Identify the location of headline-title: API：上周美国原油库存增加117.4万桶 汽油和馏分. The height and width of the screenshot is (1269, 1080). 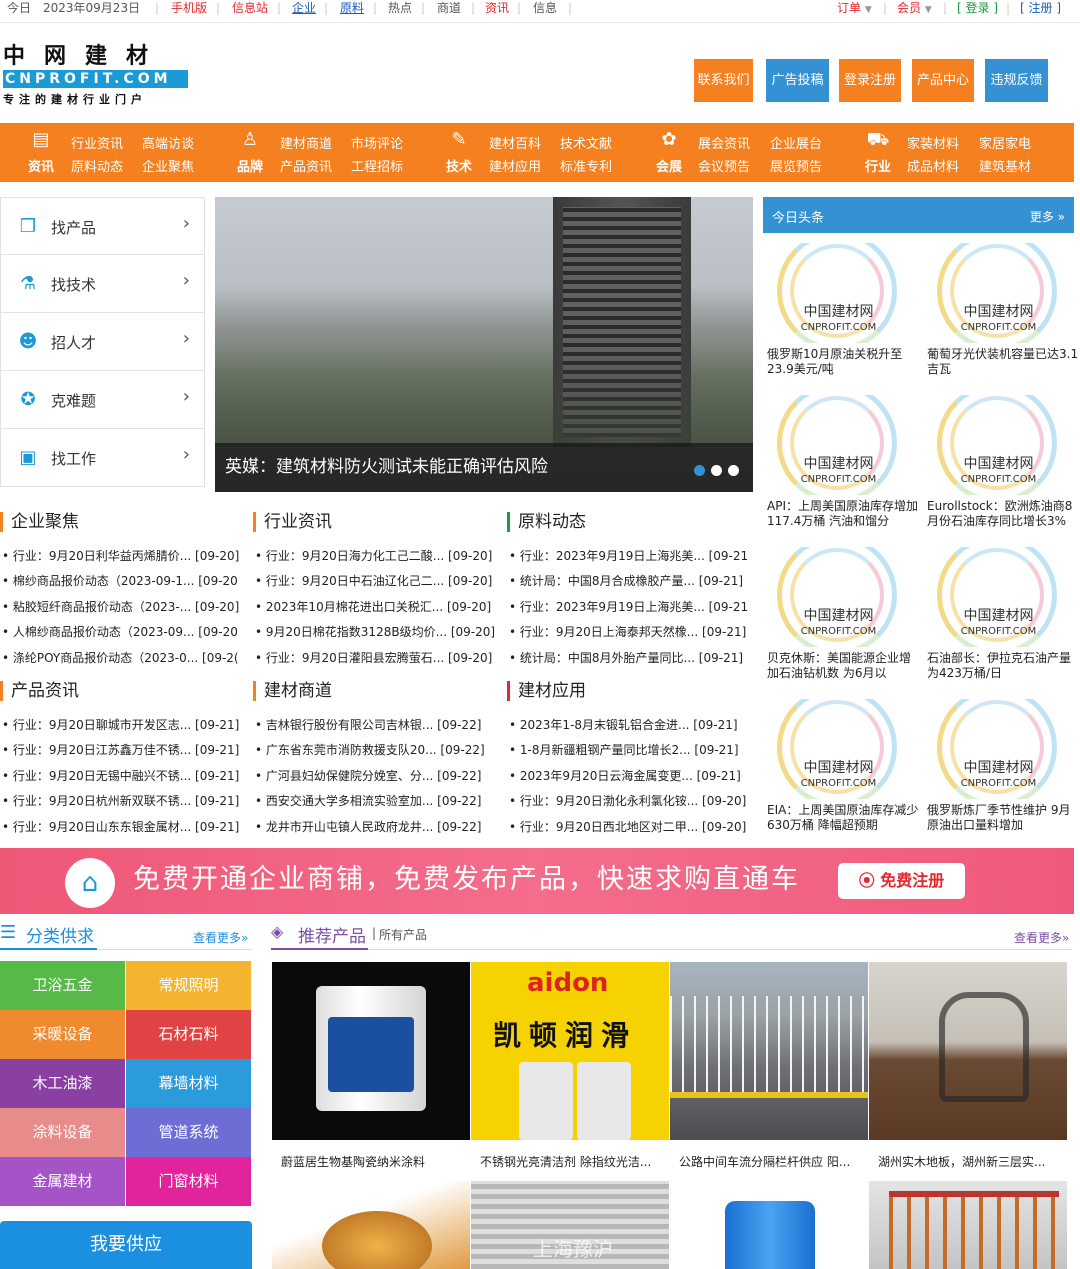
(844, 514).